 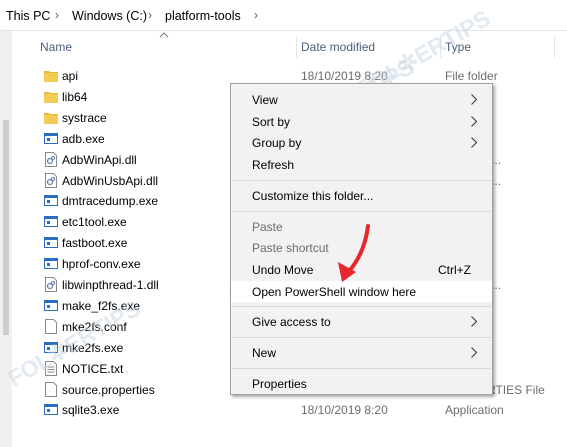 I want to click on scrollbar-thumb, so click(x=6, y=227).